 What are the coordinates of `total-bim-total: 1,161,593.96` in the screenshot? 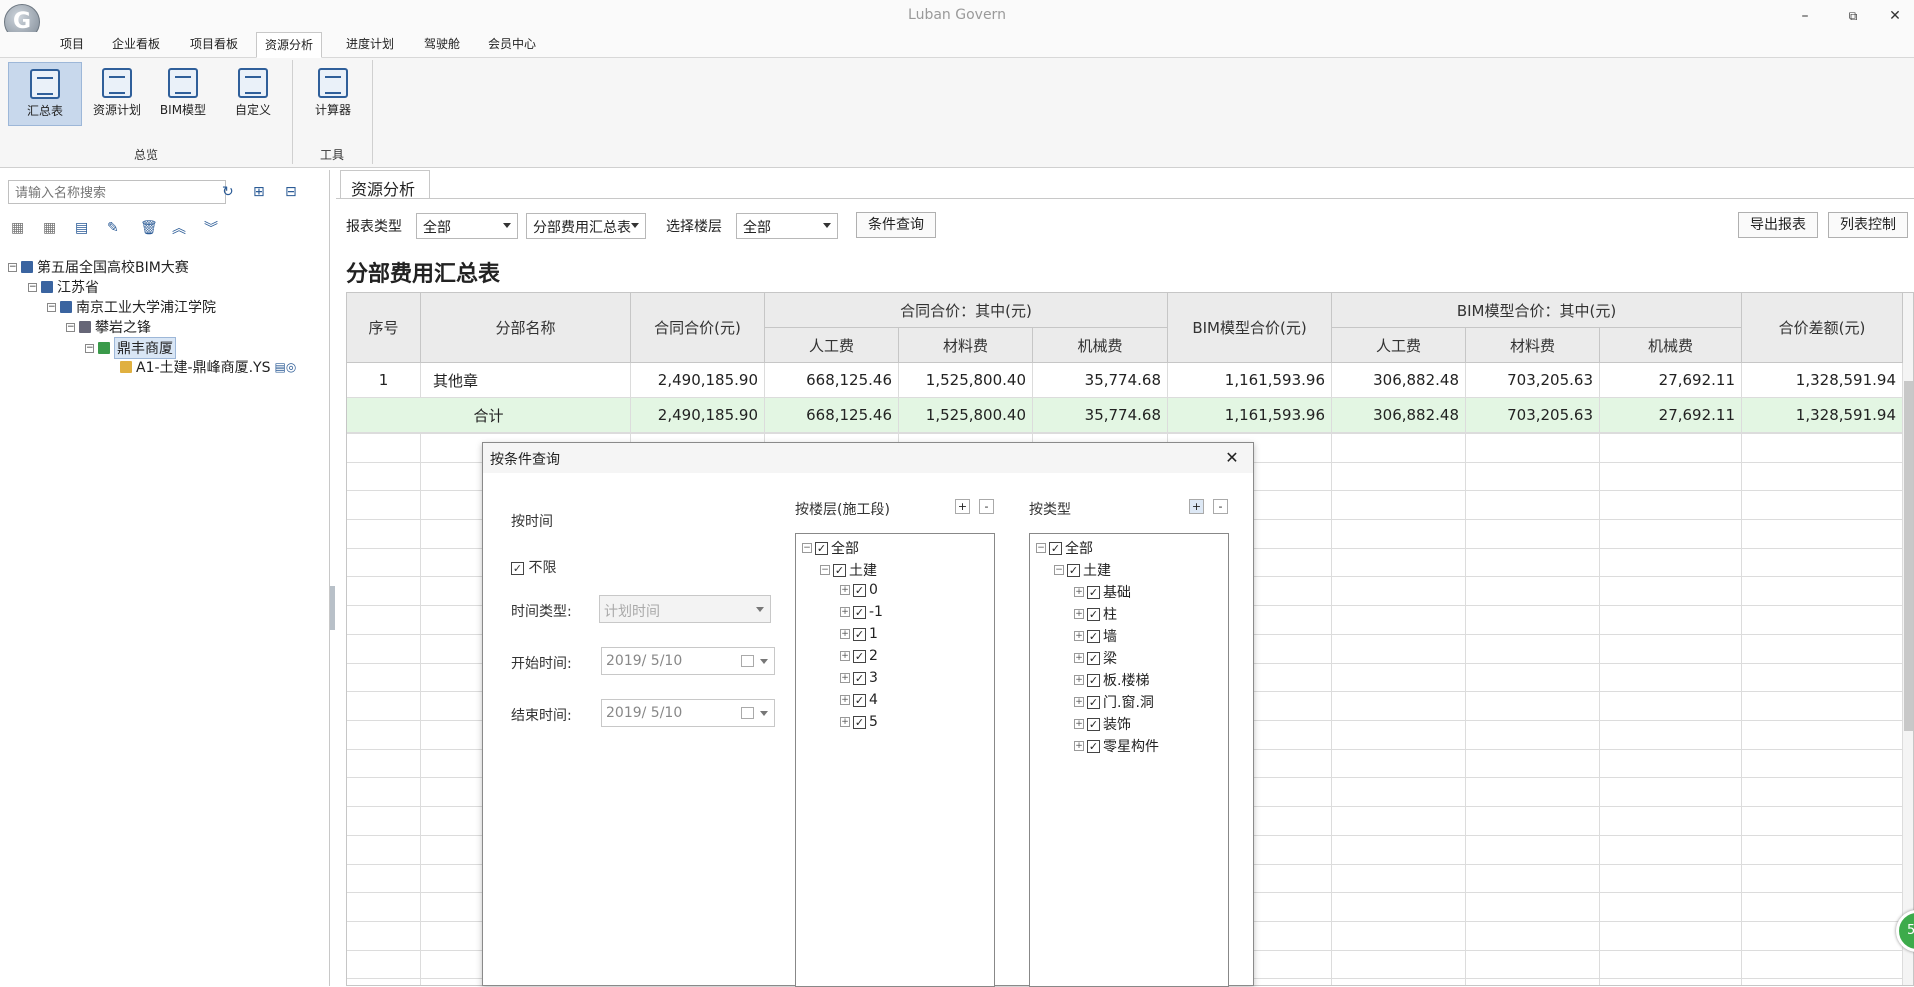 It's located at (1250, 415).